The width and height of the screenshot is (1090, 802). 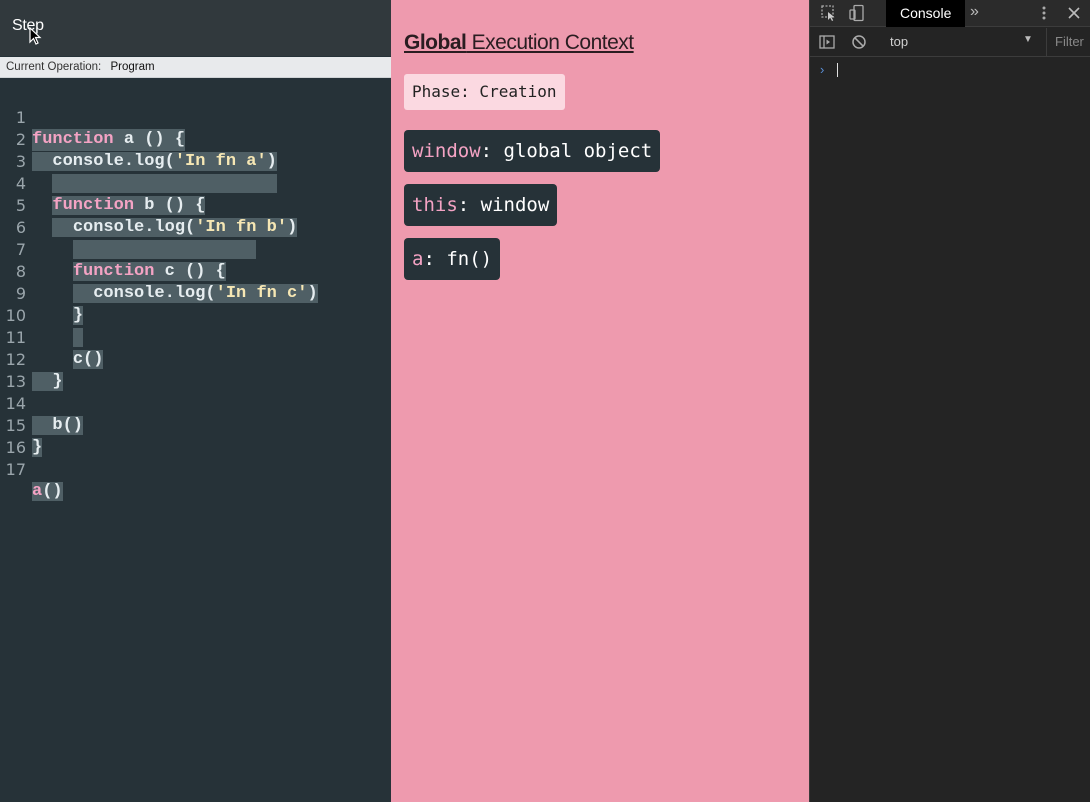 I want to click on context-title-bold: Global, so click(x=435, y=42).